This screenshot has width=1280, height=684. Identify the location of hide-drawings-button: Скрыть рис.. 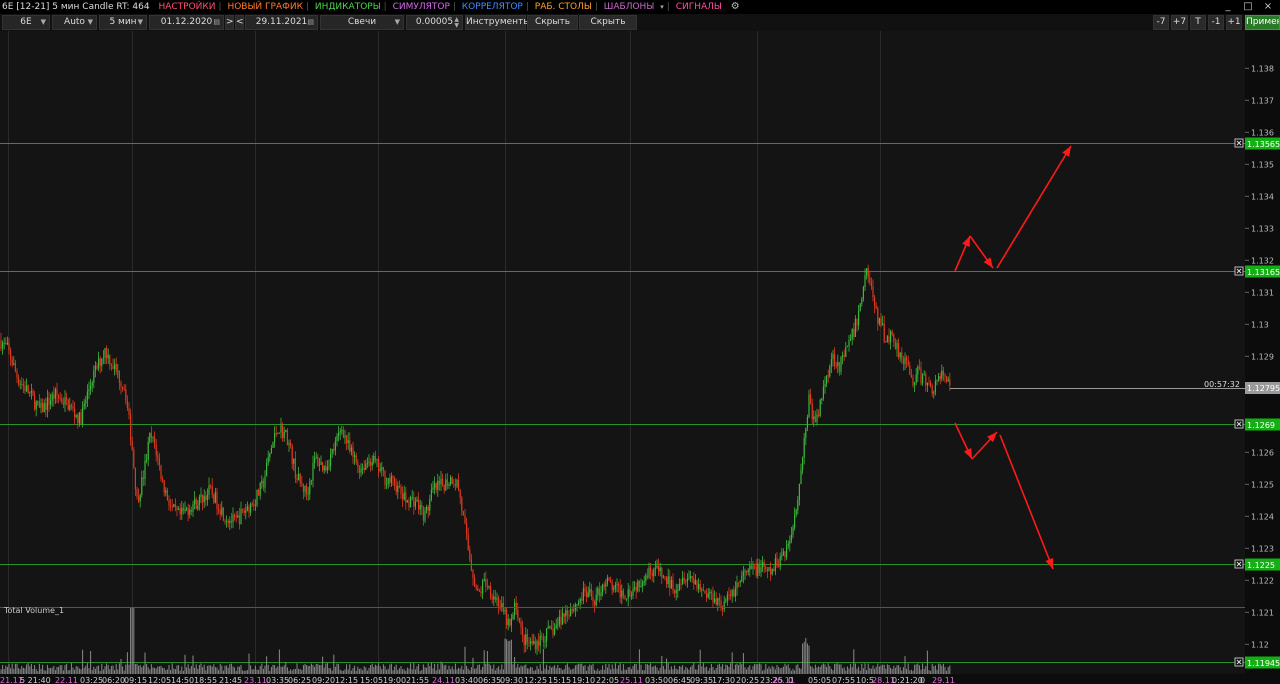
(552, 27).